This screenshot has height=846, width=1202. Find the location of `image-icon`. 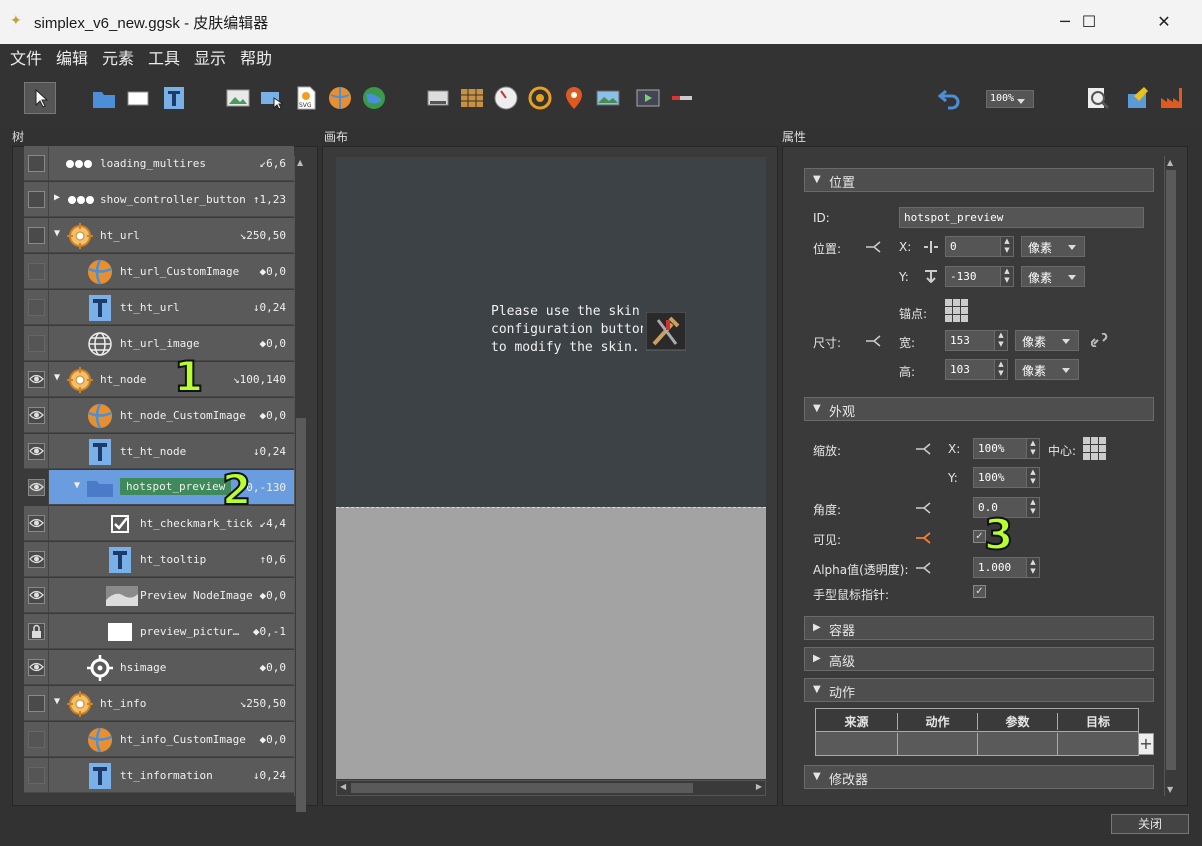

image-icon is located at coordinates (238, 98).